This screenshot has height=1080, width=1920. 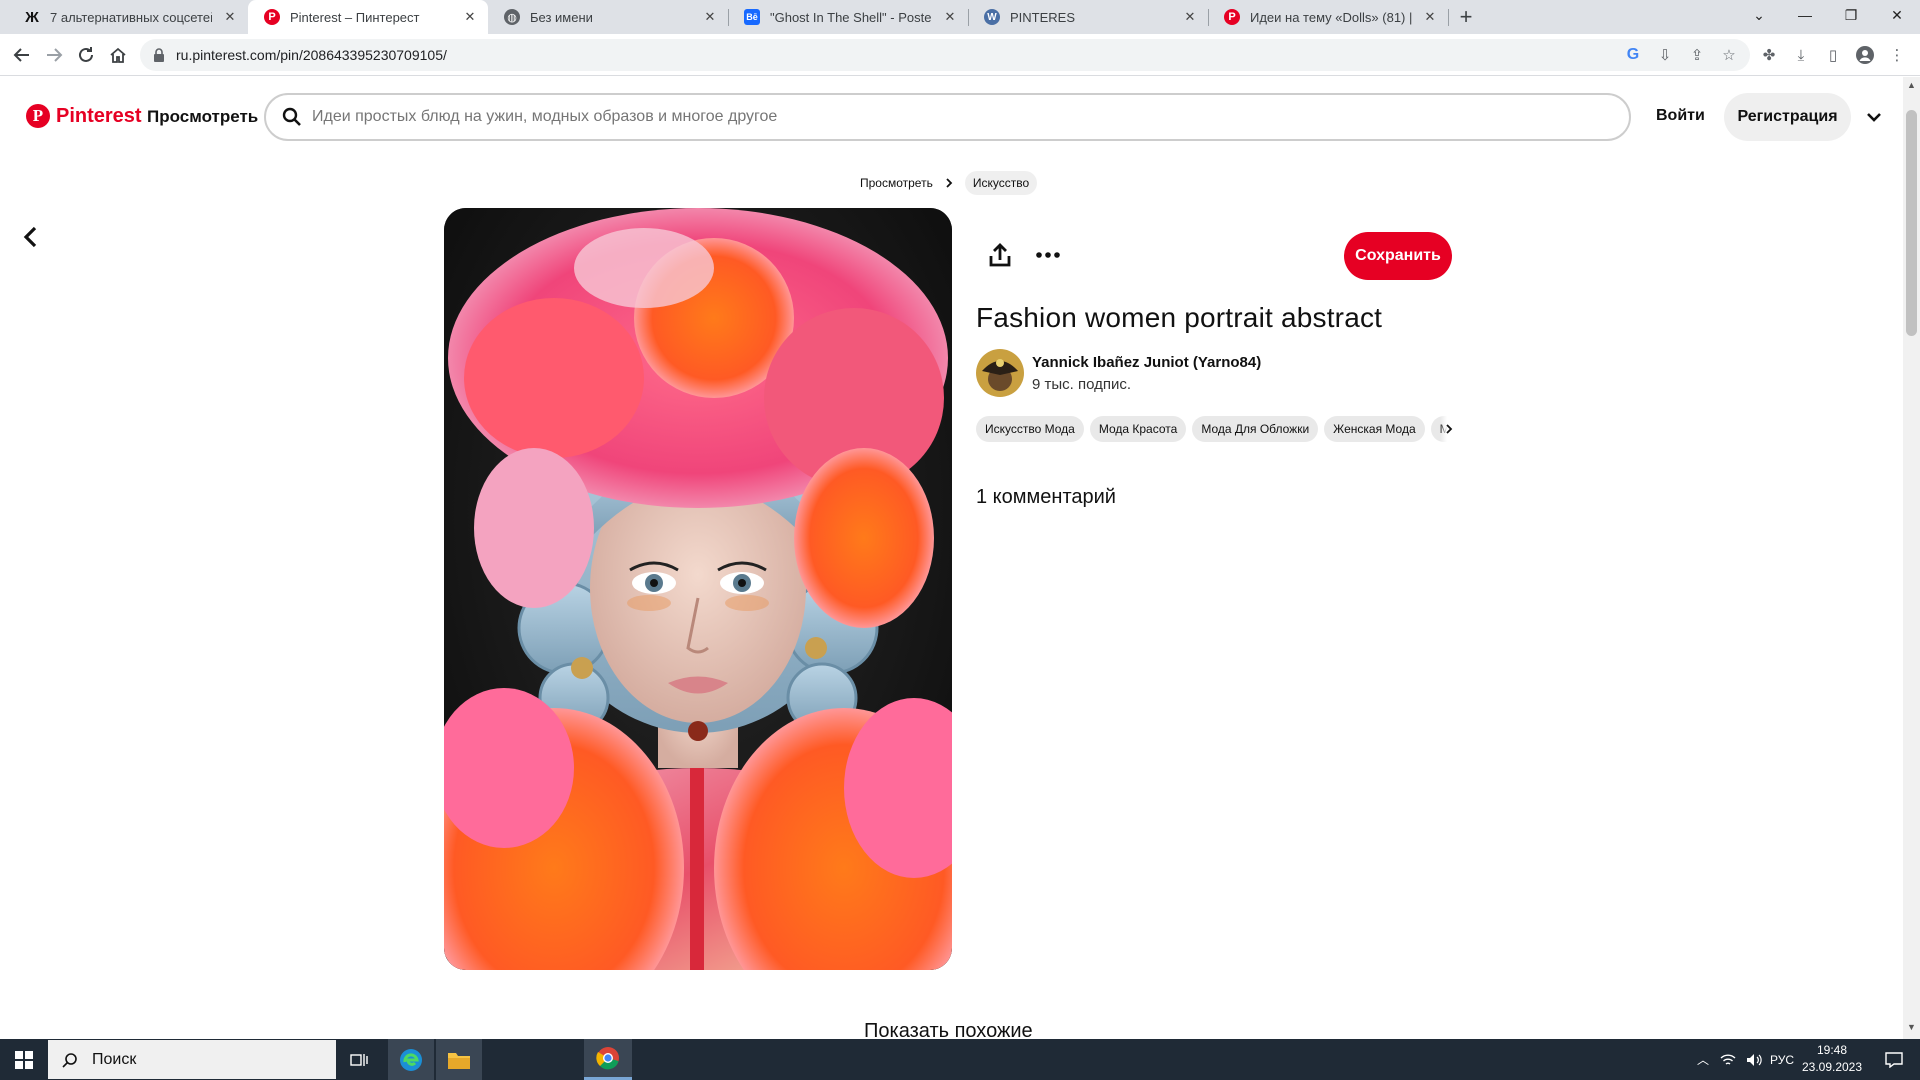 What do you see at coordinates (1769, 55) in the screenshot?
I see `extensions-puzzle-icon: ✤` at bounding box center [1769, 55].